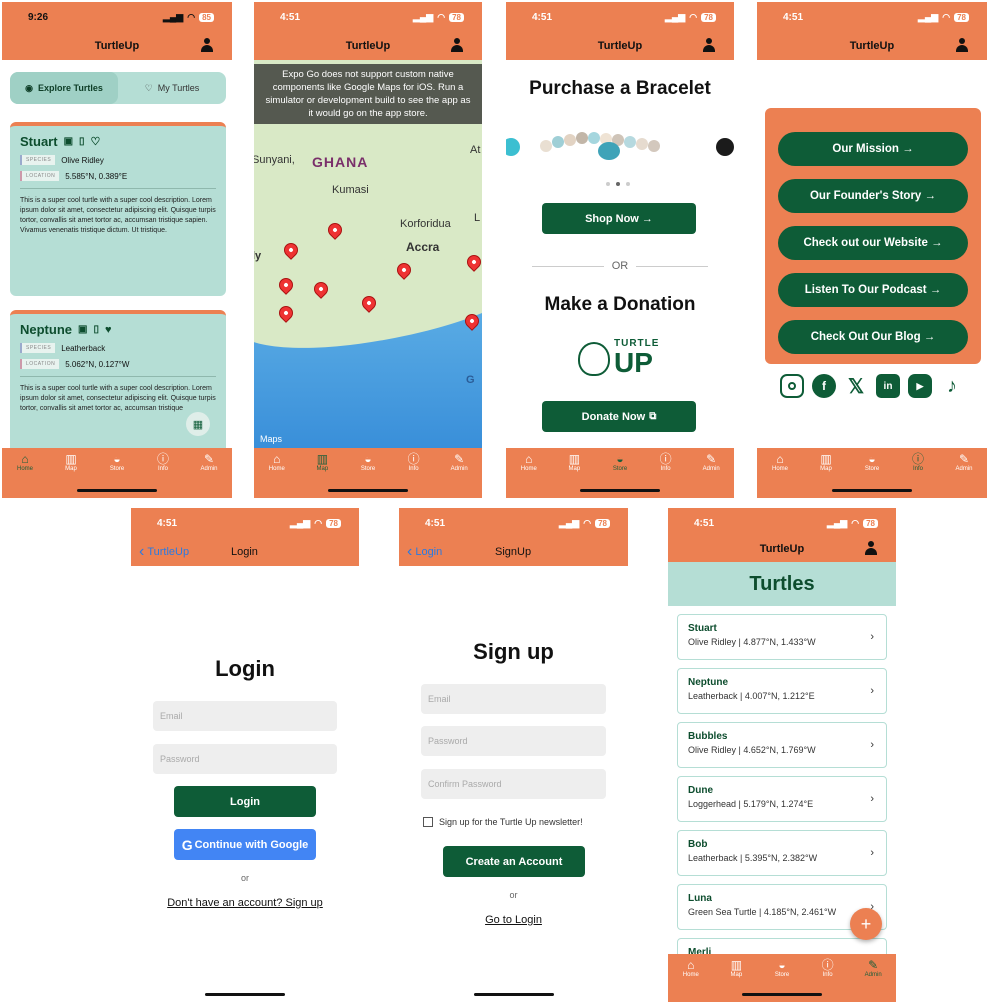 The width and height of the screenshot is (990, 1002). What do you see at coordinates (824, 386) in the screenshot?
I see `facebook-icon: f` at bounding box center [824, 386].